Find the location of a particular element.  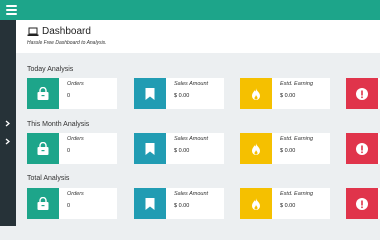

laptop-icon is located at coordinates (33, 31).